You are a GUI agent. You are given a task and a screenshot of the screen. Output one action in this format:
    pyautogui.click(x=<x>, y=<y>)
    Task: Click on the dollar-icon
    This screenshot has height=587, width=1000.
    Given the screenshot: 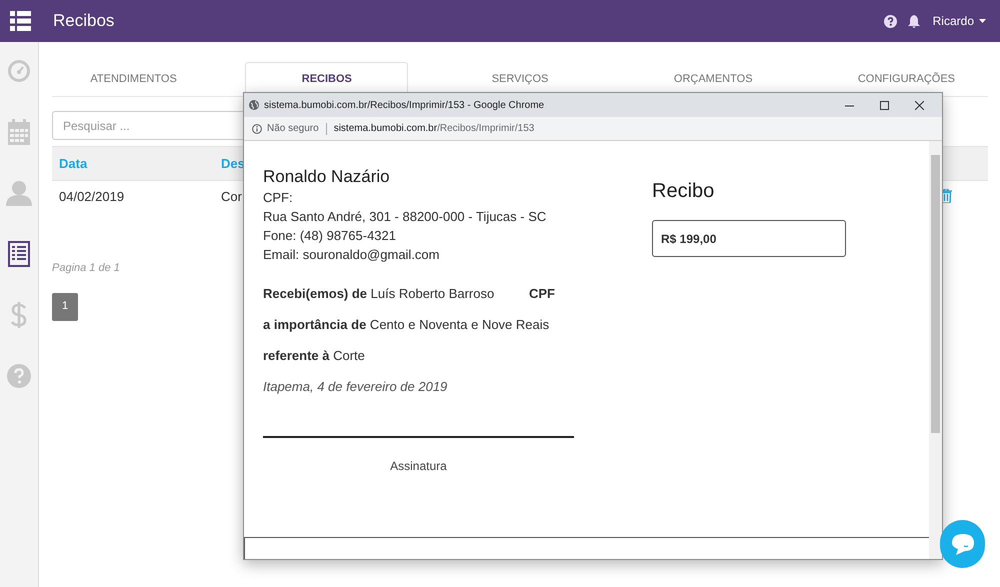 What is the action you would take?
    pyautogui.click(x=19, y=315)
    